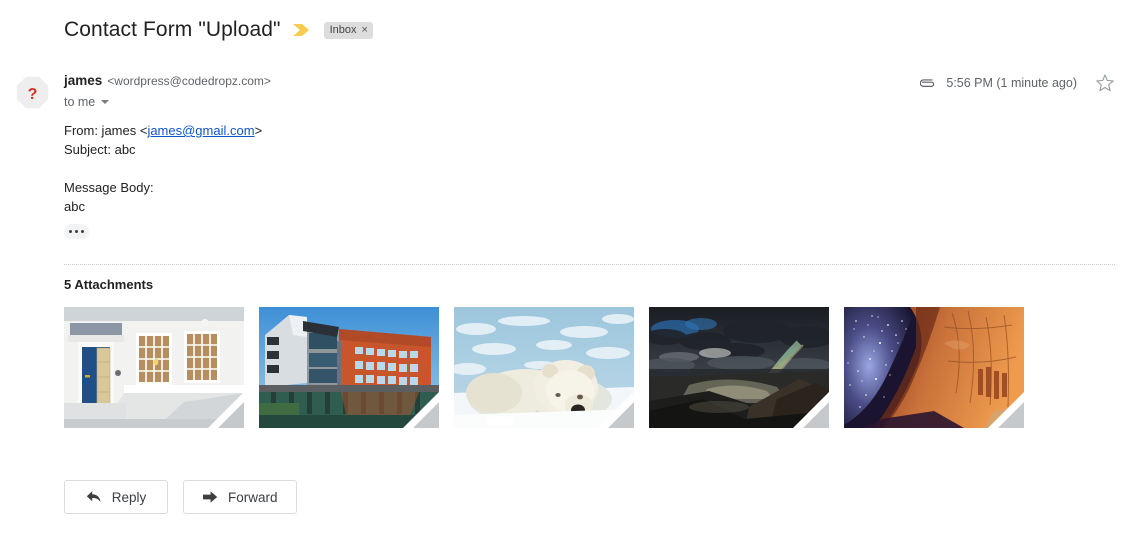 The height and width of the screenshot is (534, 1131). What do you see at coordinates (105, 102) in the screenshot?
I see `chevron-down-icon` at bounding box center [105, 102].